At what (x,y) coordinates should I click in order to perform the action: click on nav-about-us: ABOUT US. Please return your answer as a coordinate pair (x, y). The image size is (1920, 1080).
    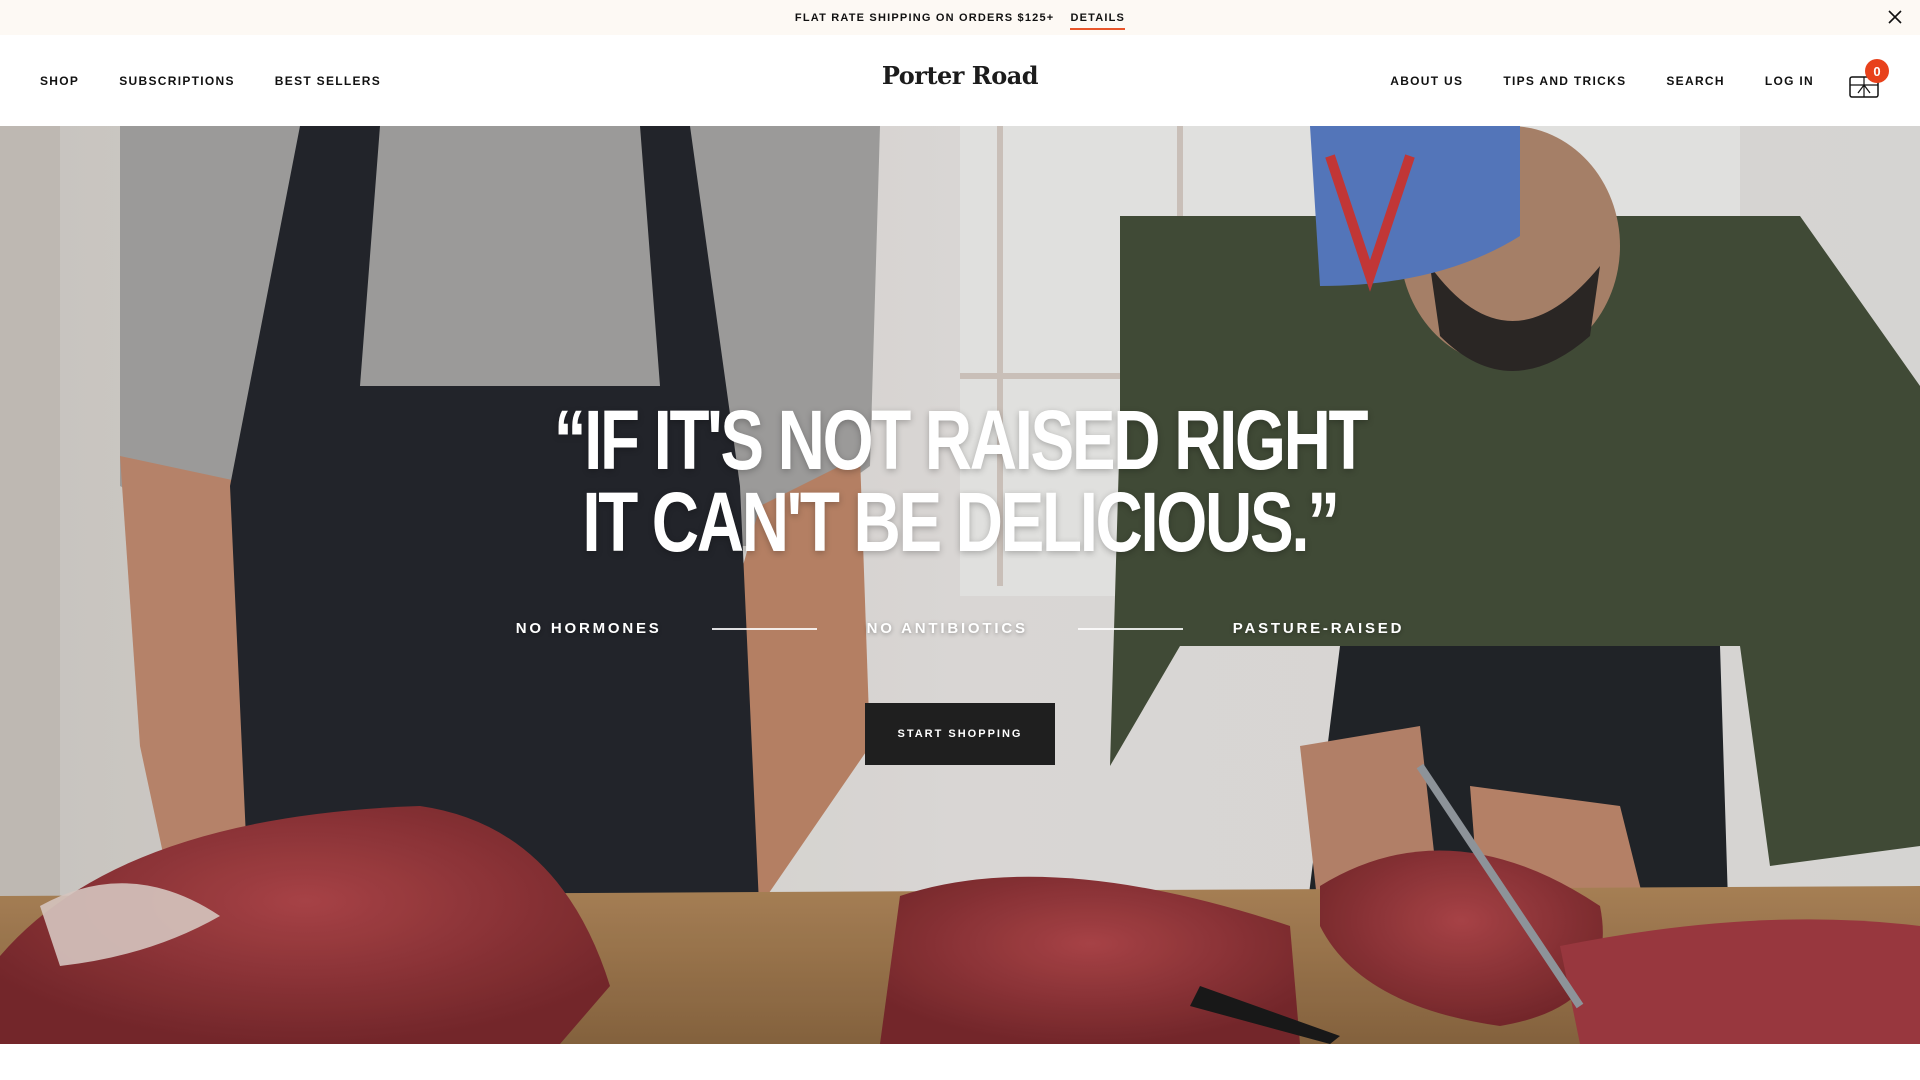
    Looking at the image, I should click on (1426, 81).